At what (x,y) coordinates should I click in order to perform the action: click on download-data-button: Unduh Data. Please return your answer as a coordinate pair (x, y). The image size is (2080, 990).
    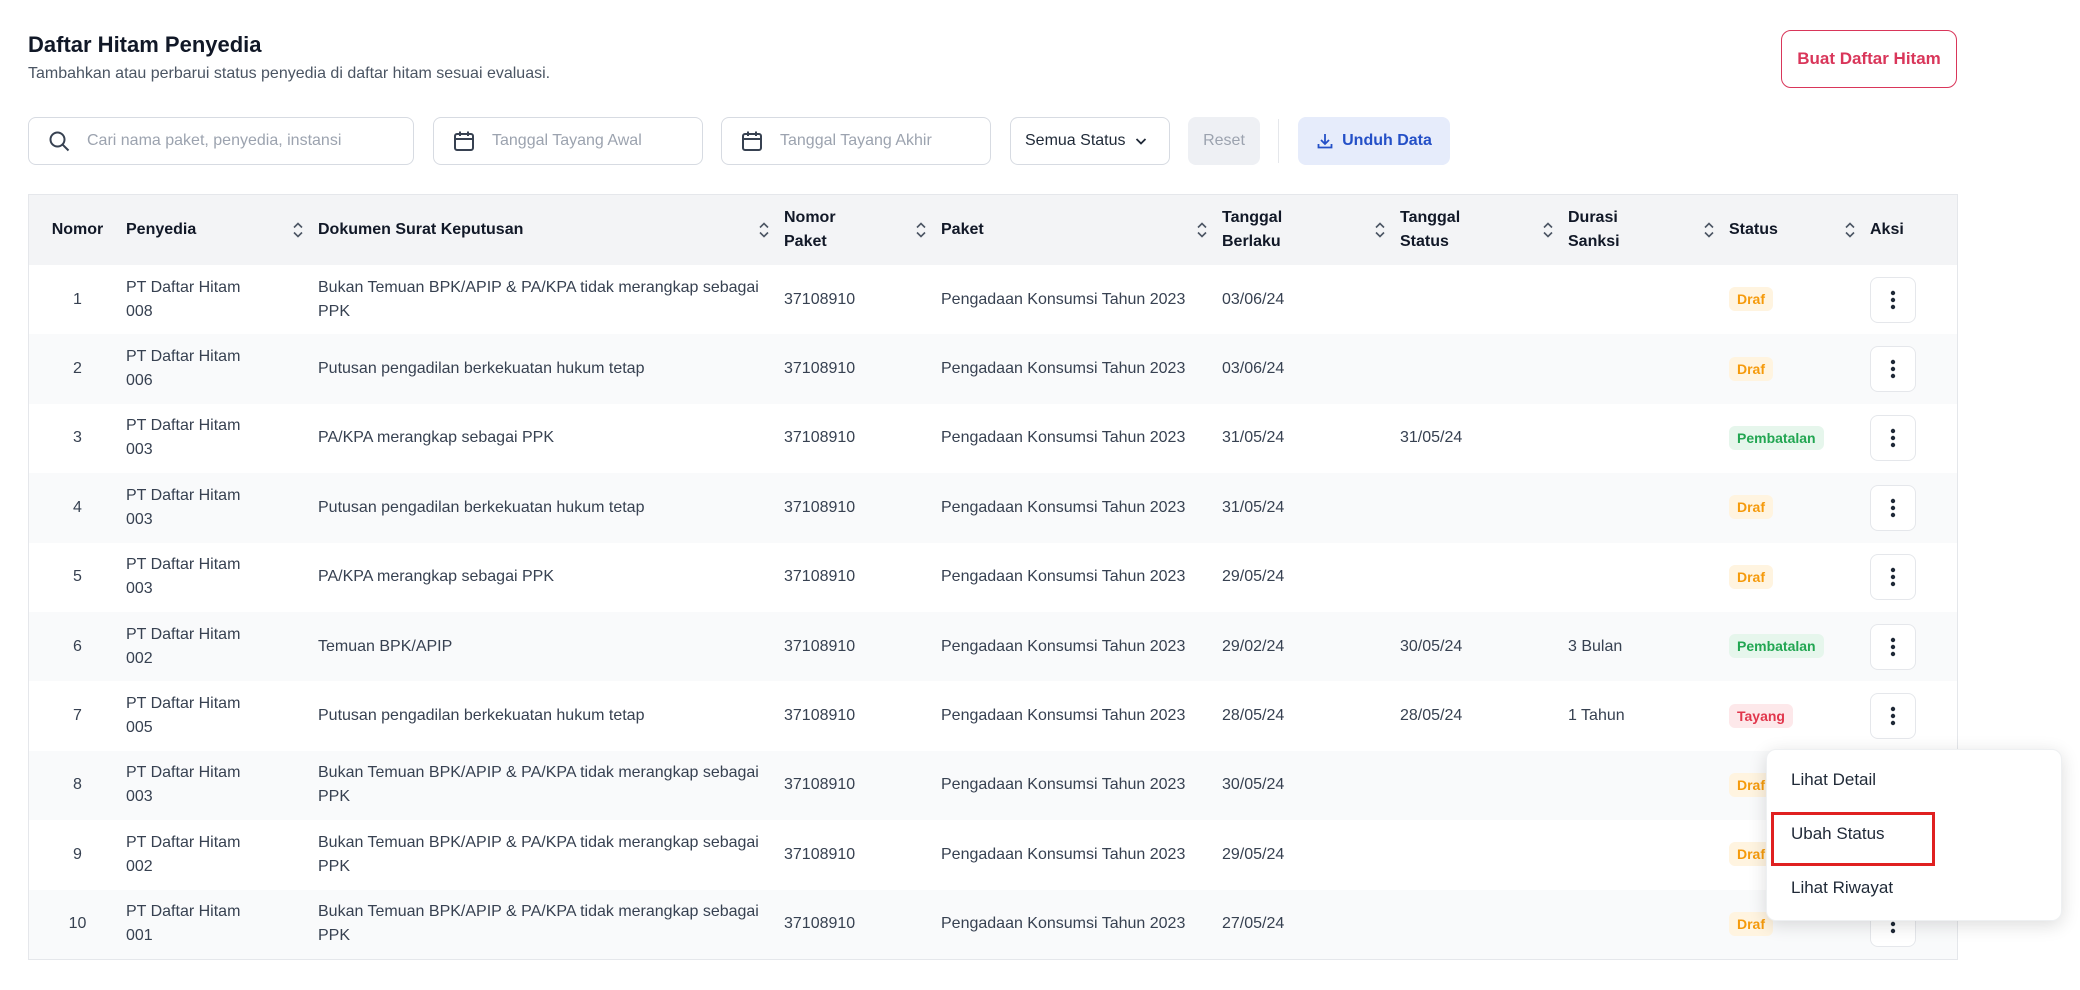
    Looking at the image, I should click on (1374, 141).